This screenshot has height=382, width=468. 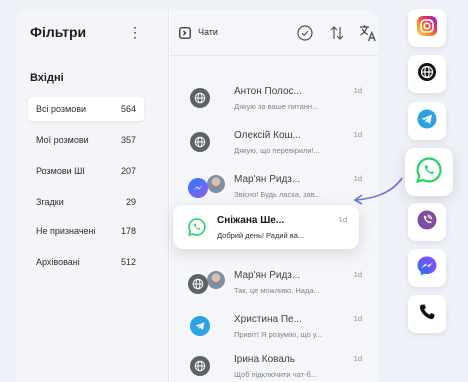 I want to click on filter-label: Згадки, so click(x=50, y=202).